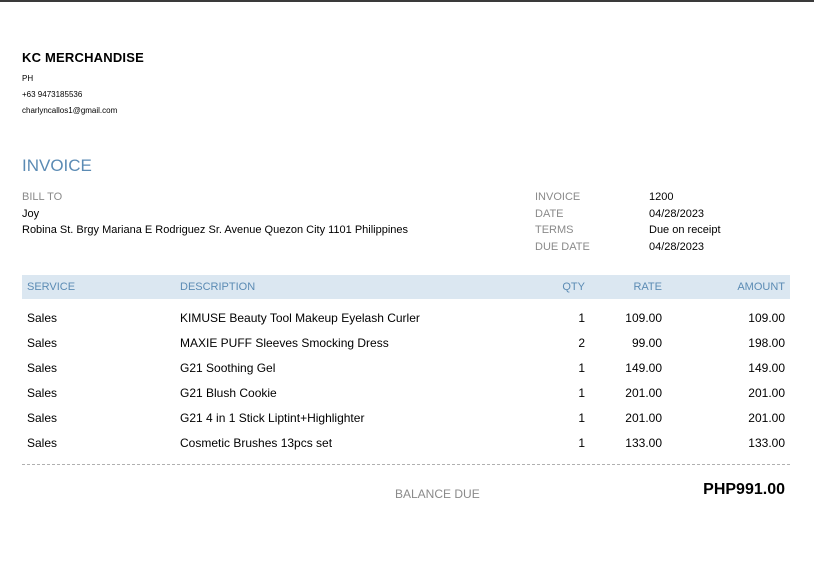  What do you see at coordinates (256, 443) in the screenshot?
I see `cell-description: Cosmetic Brushes 13pcs set` at bounding box center [256, 443].